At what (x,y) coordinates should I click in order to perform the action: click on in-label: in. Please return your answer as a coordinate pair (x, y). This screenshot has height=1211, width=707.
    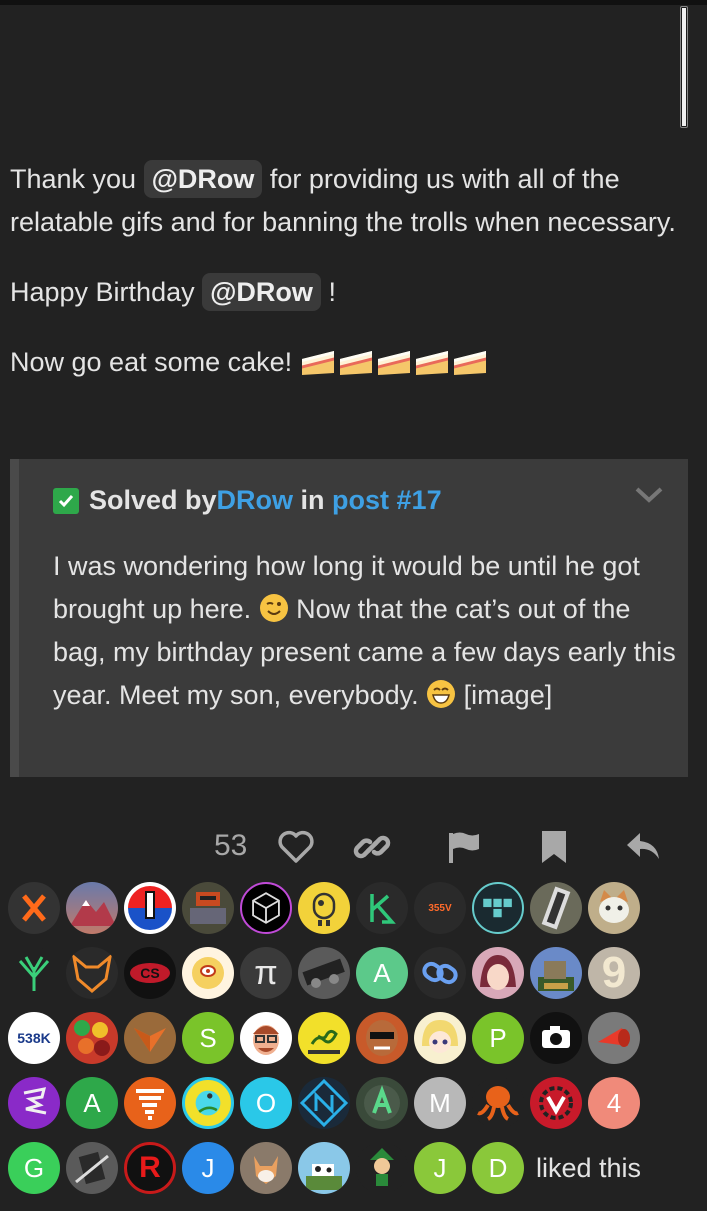
    Looking at the image, I should click on (313, 500).